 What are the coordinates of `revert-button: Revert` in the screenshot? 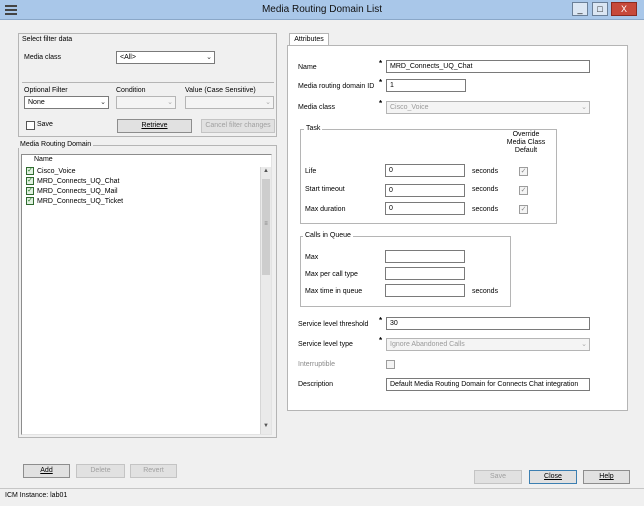 It's located at (153, 471).